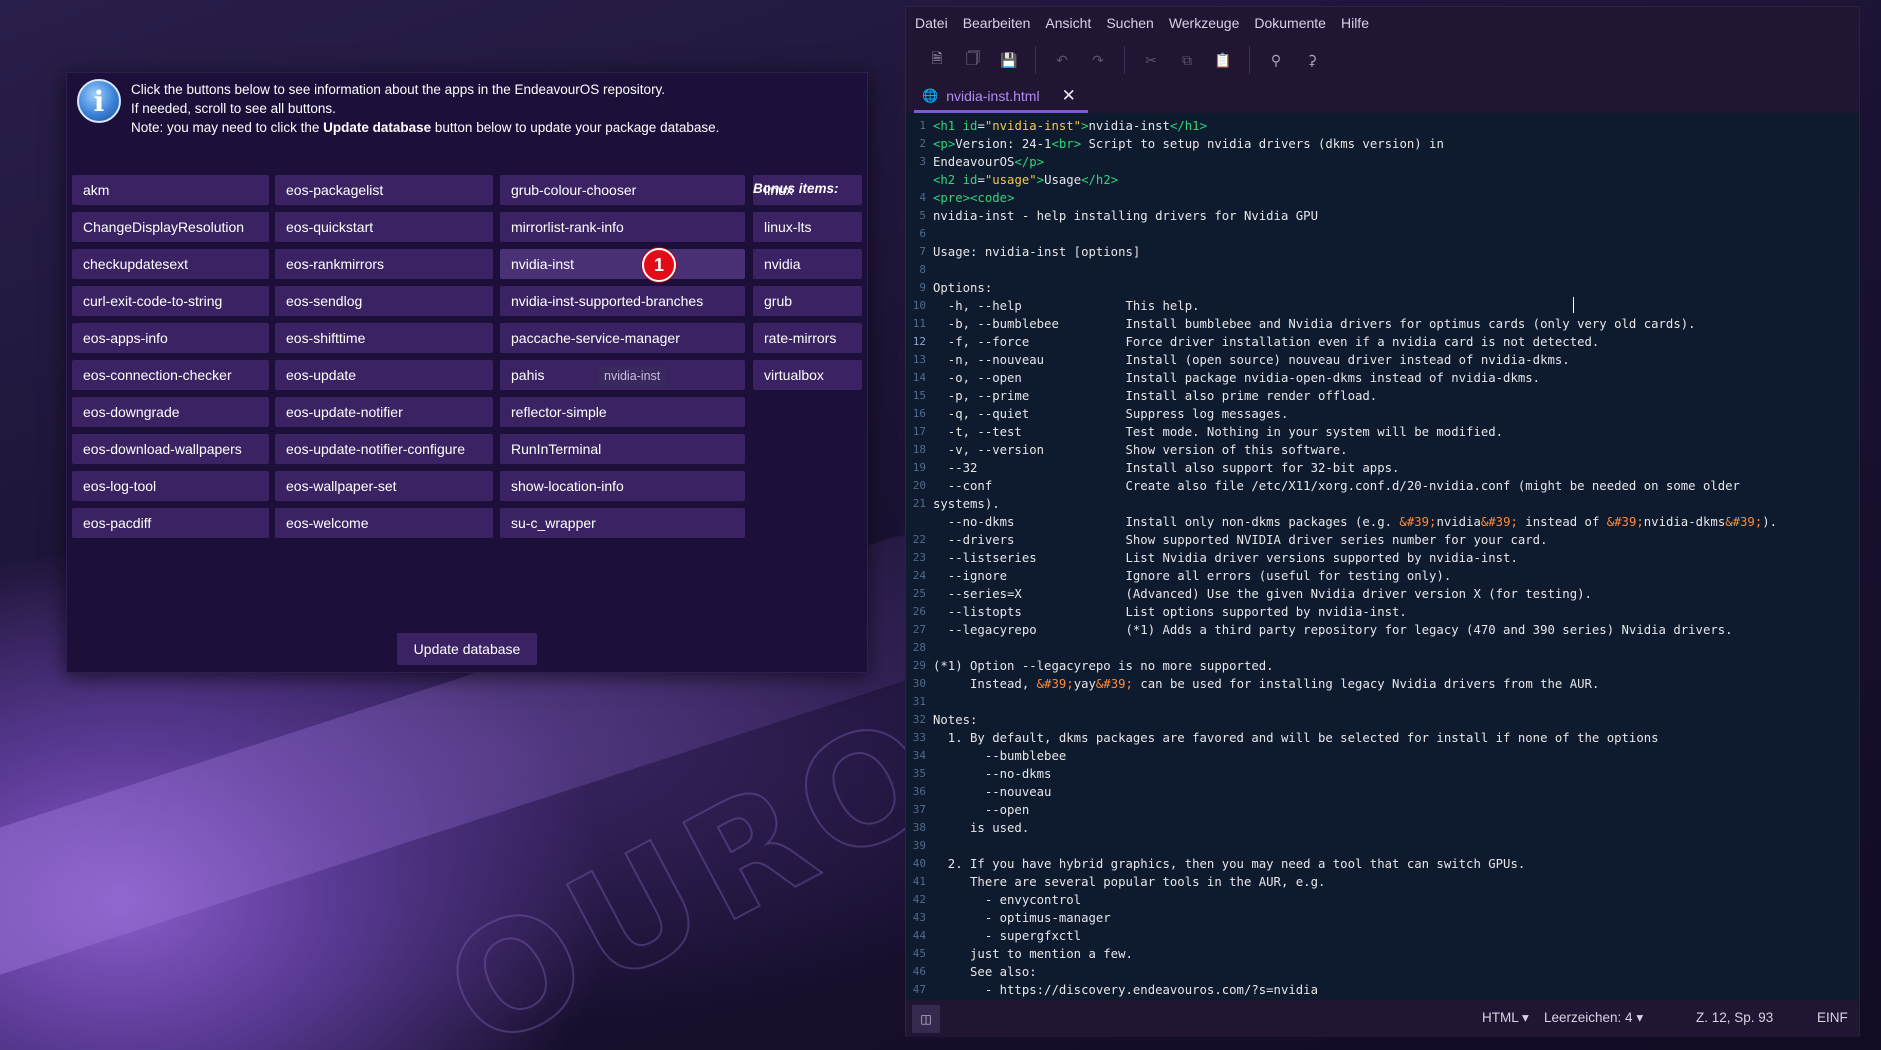 Image resolution: width=1881 pixels, height=1050 pixels. Describe the element at coordinates (1009, 60) in the screenshot. I see `save-icon: 💾` at that location.